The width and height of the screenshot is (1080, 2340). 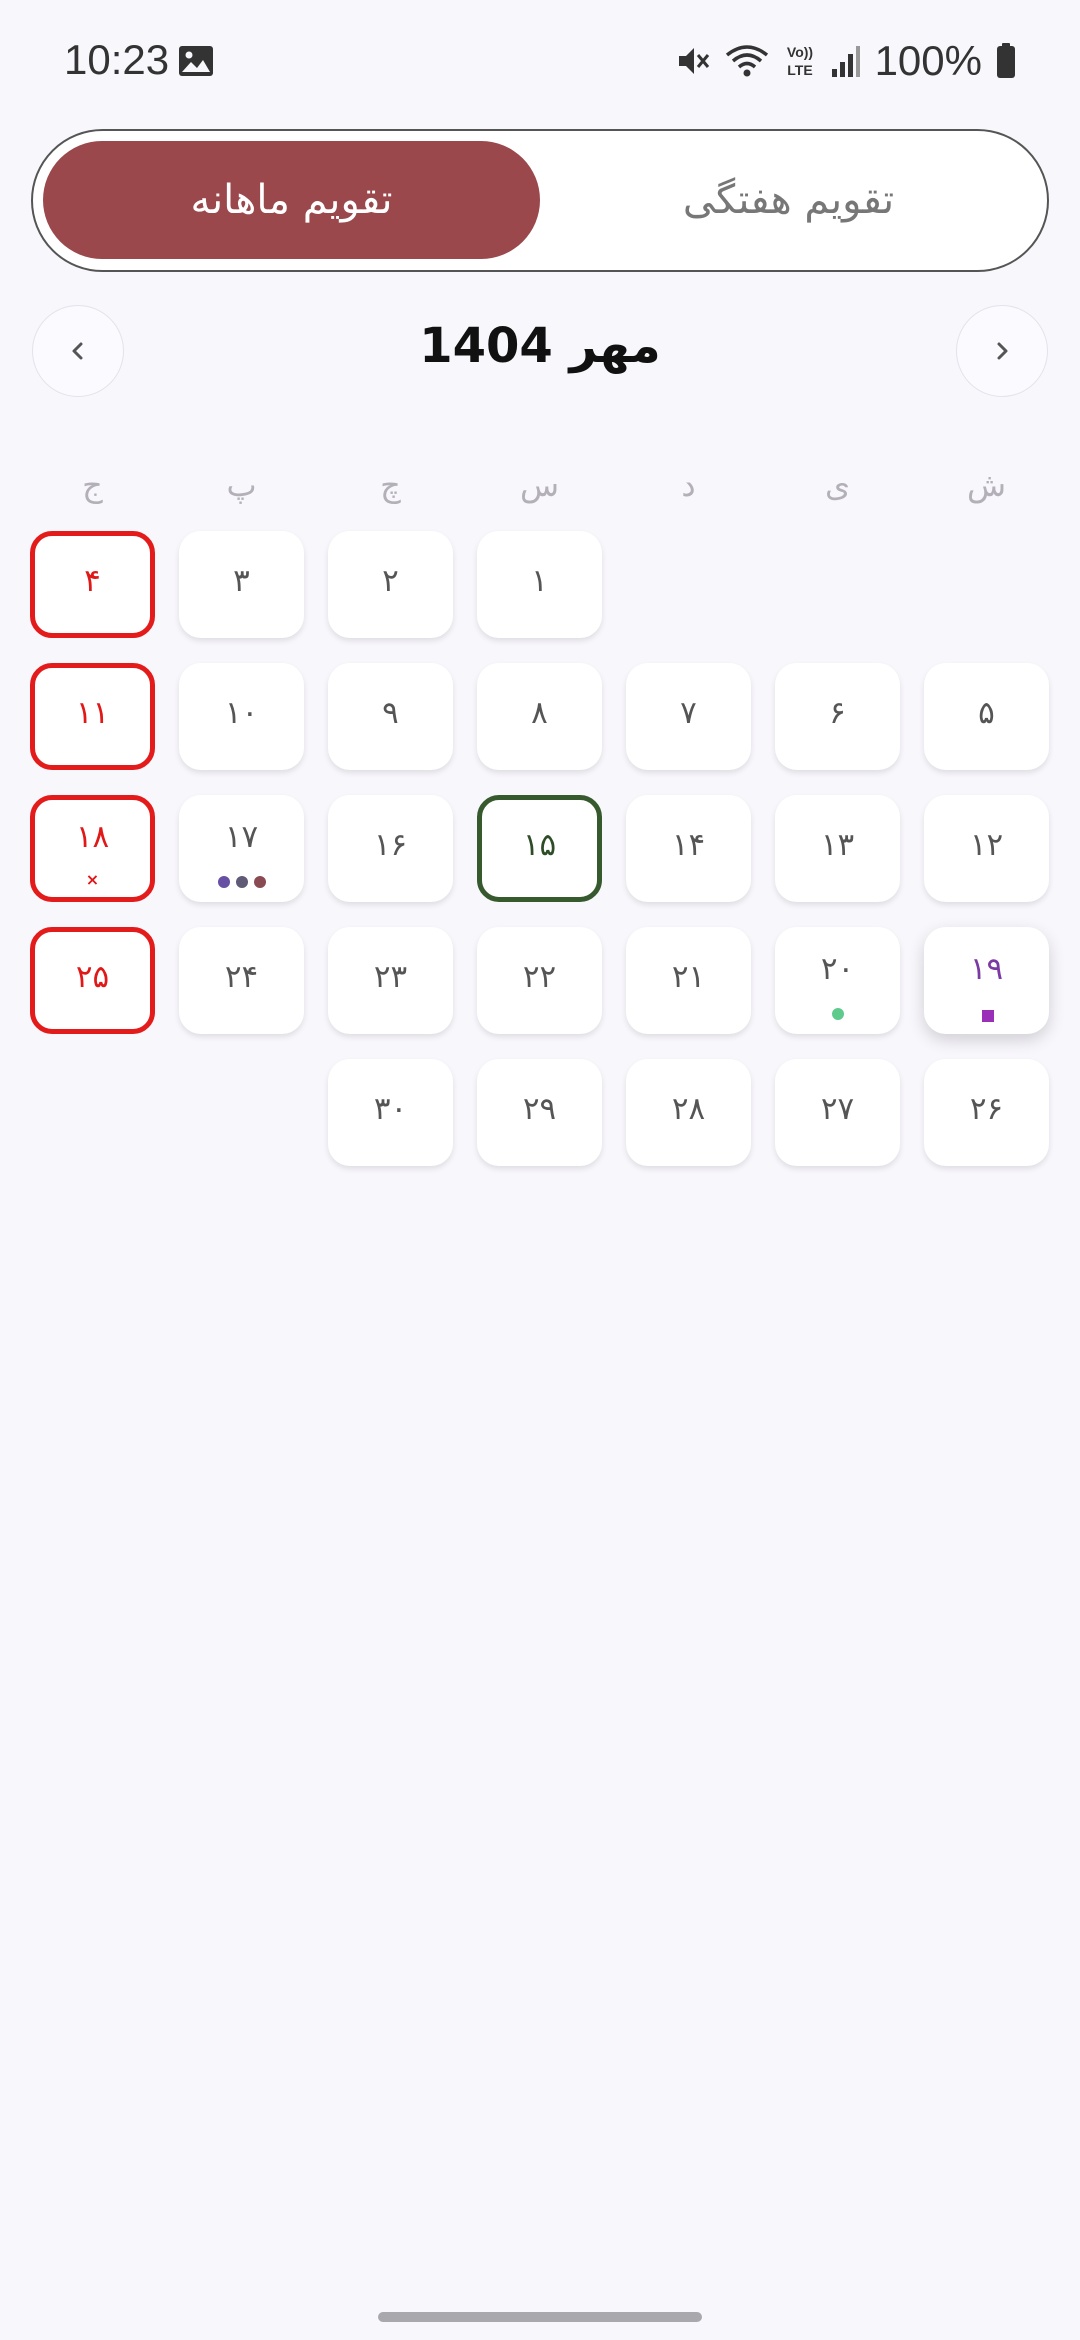 I want to click on day-number: ۱۶, so click(x=390, y=845).